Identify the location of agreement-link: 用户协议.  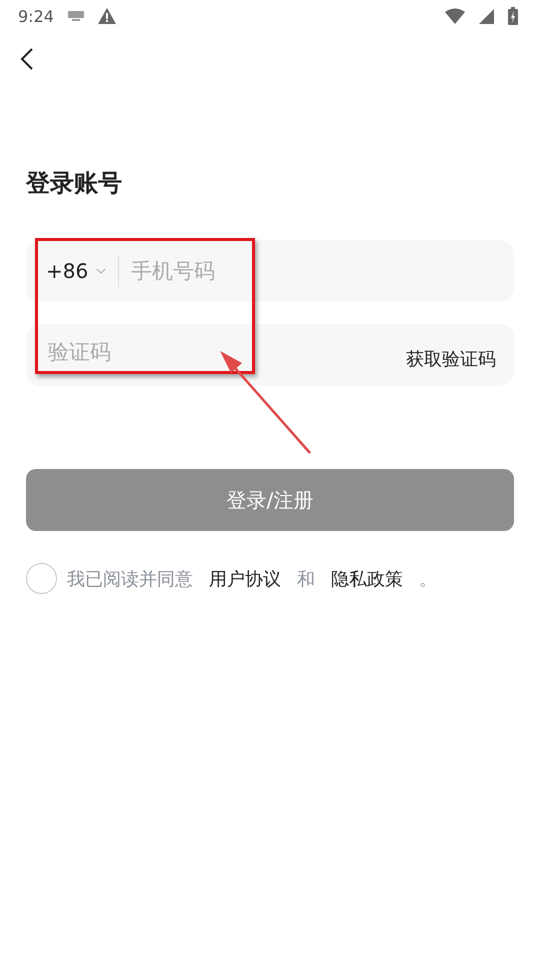
(245, 578).